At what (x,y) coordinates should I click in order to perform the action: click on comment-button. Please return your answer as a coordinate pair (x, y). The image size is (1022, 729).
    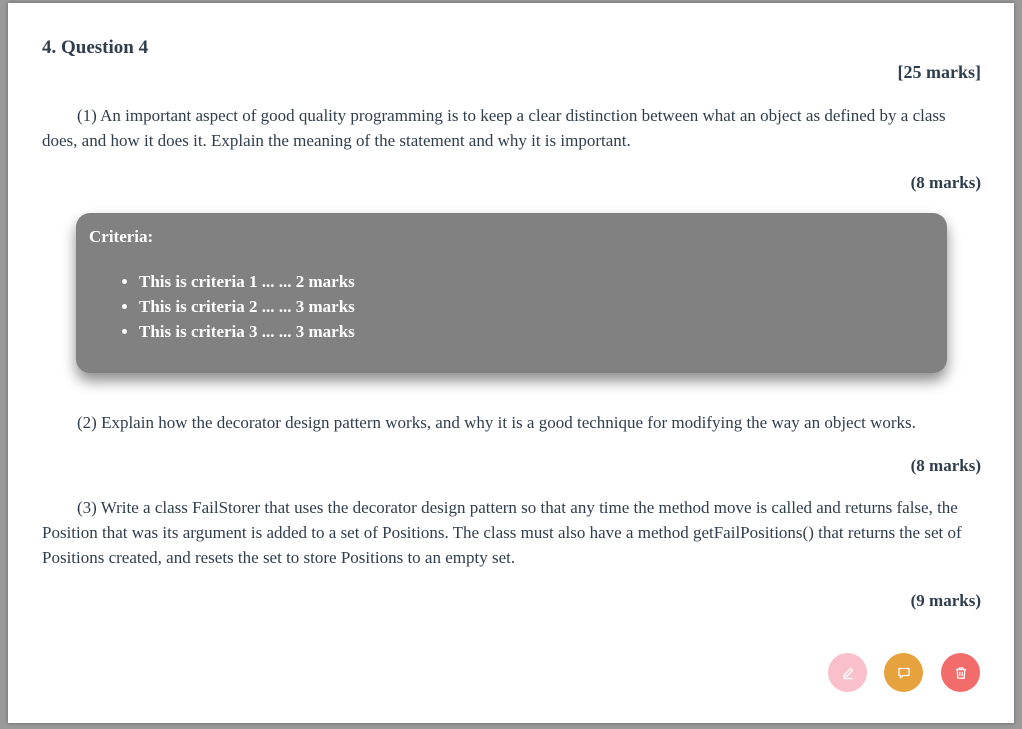
    Looking at the image, I should click on (903, 672).